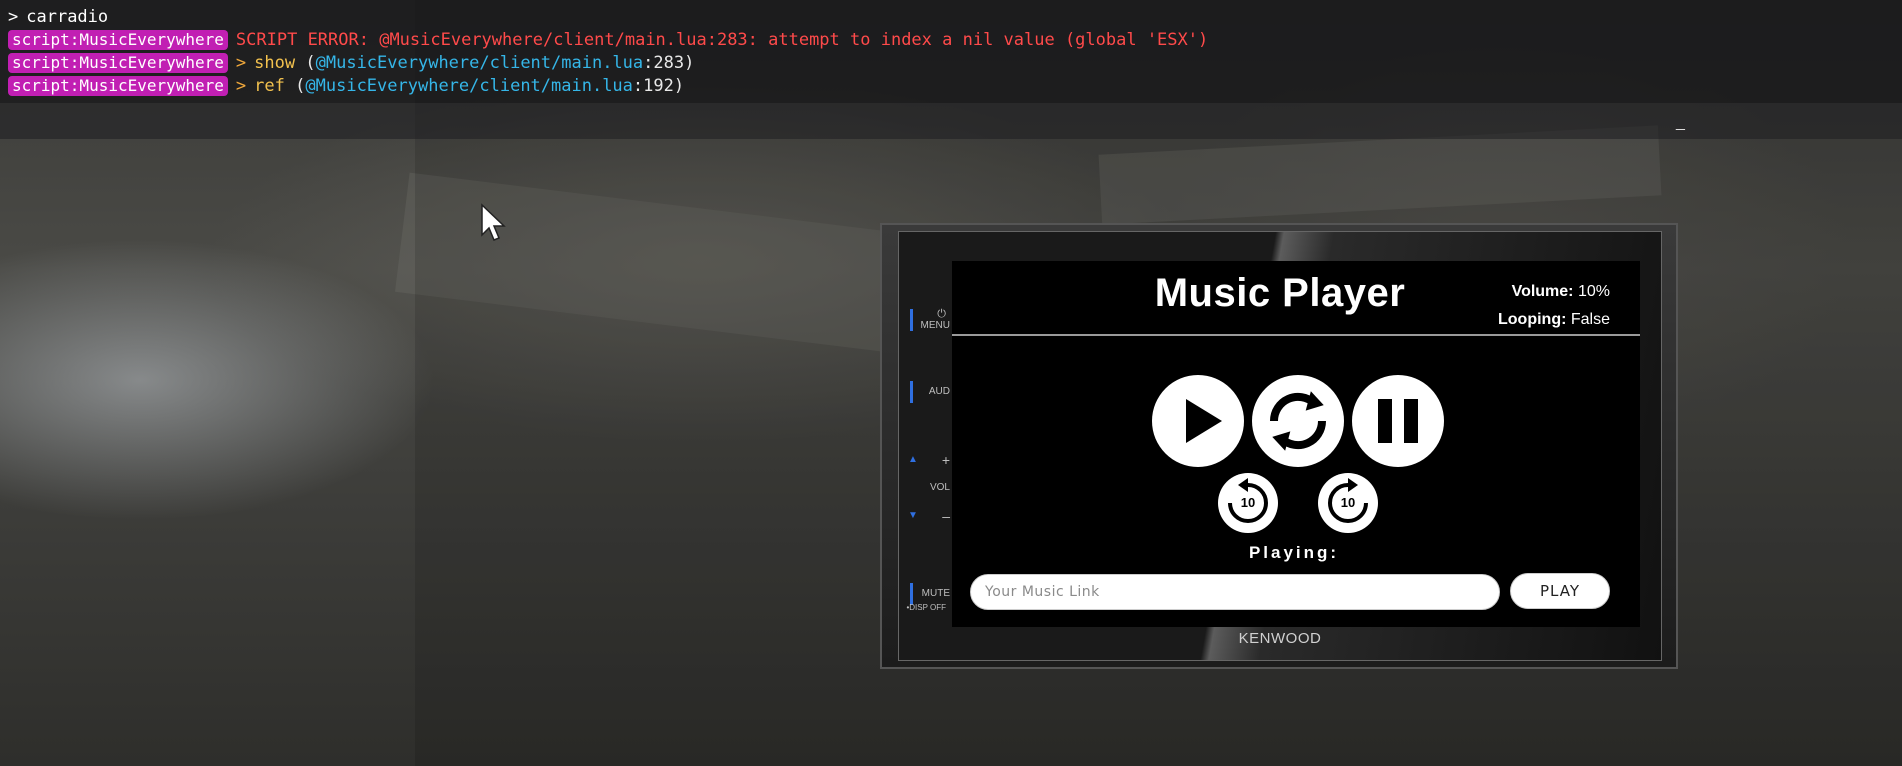 The height and width of the screenshot is (766, 1902). I want to click on vol-label: VOL, so click(939, 487).